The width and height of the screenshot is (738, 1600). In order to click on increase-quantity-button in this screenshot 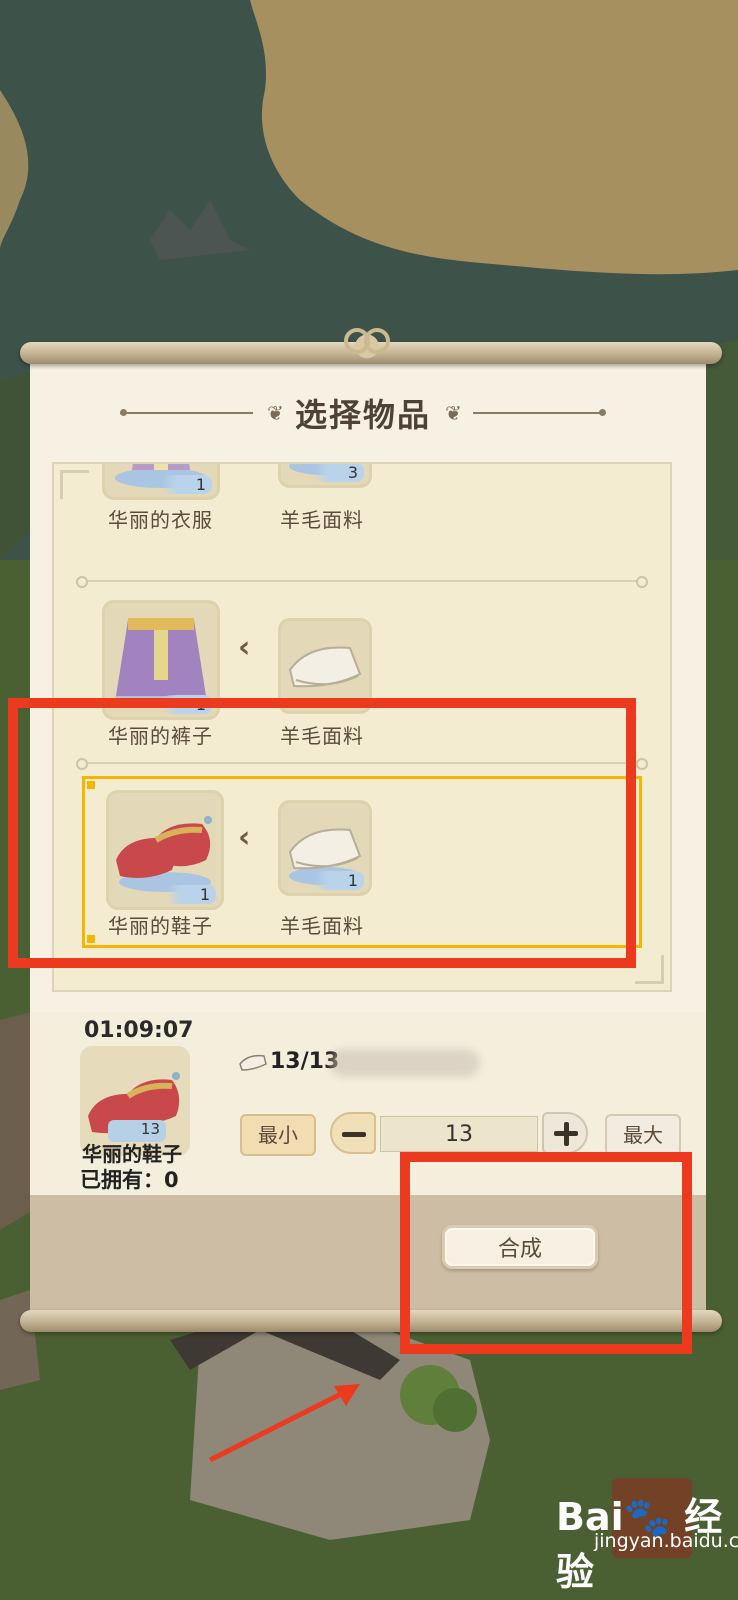, I will do `click(565, 1133)`.